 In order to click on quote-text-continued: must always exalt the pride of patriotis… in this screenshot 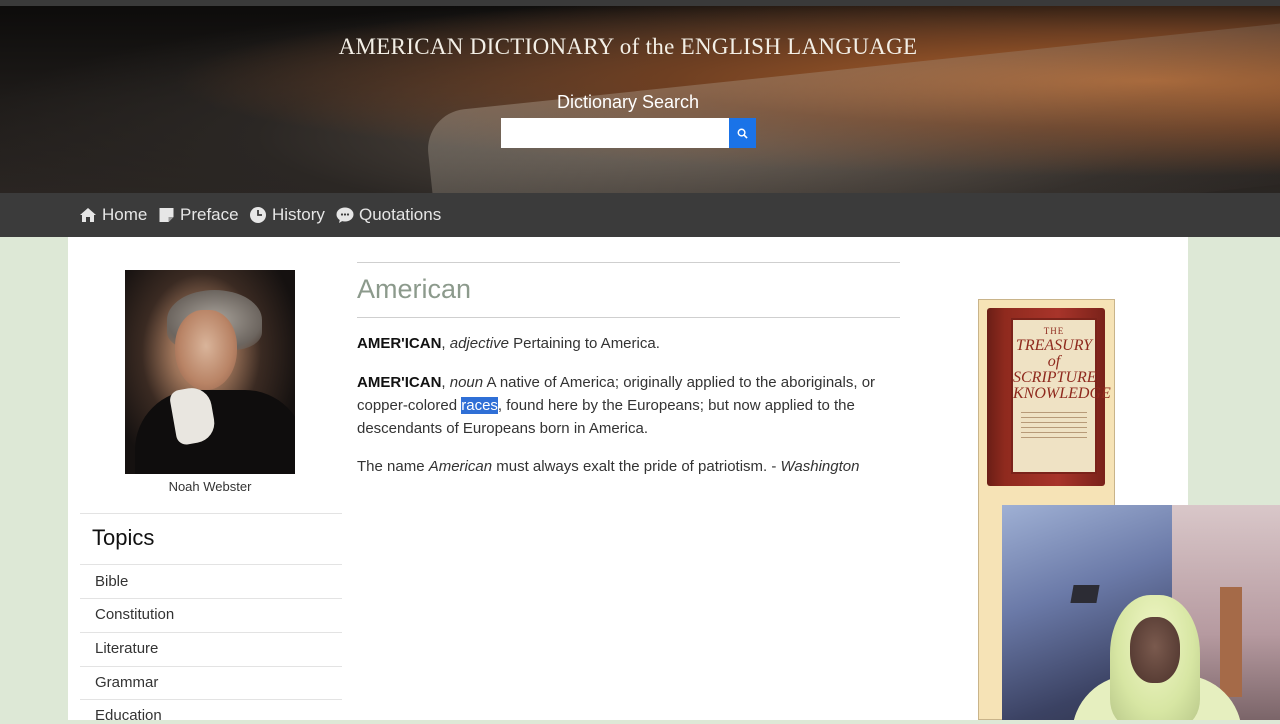, I will do `click(636, 466)`.